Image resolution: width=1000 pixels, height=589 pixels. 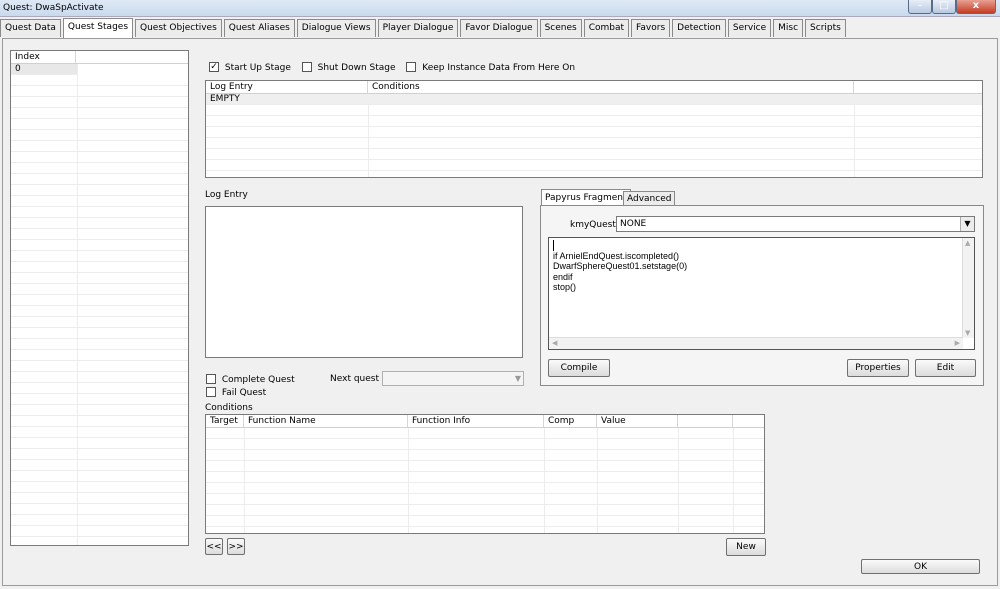 What do you see at coordinates (18, 69) in the screenshot?
I see `index-value: 0` at bounding box center [18, 69].